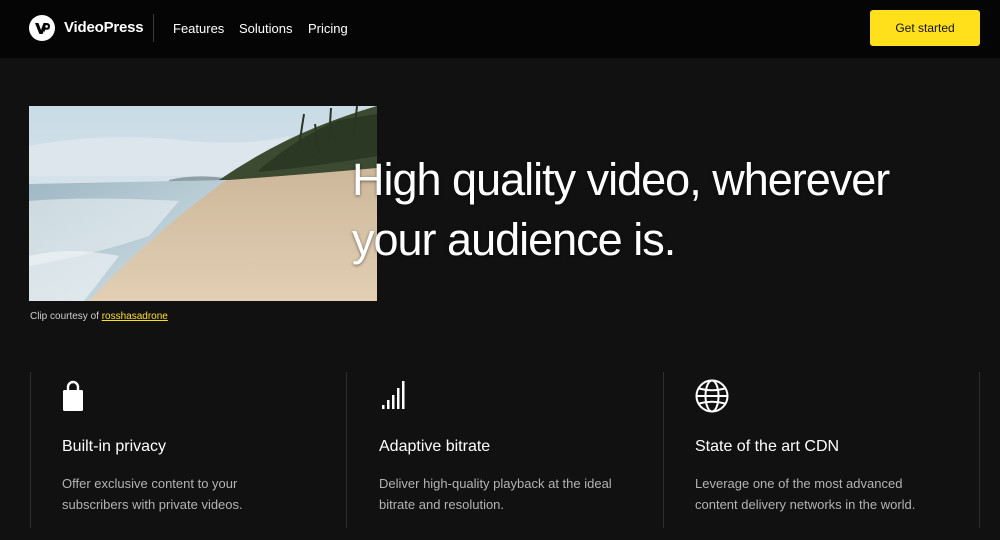  I want to click on nav-divider, so click(153, 28).